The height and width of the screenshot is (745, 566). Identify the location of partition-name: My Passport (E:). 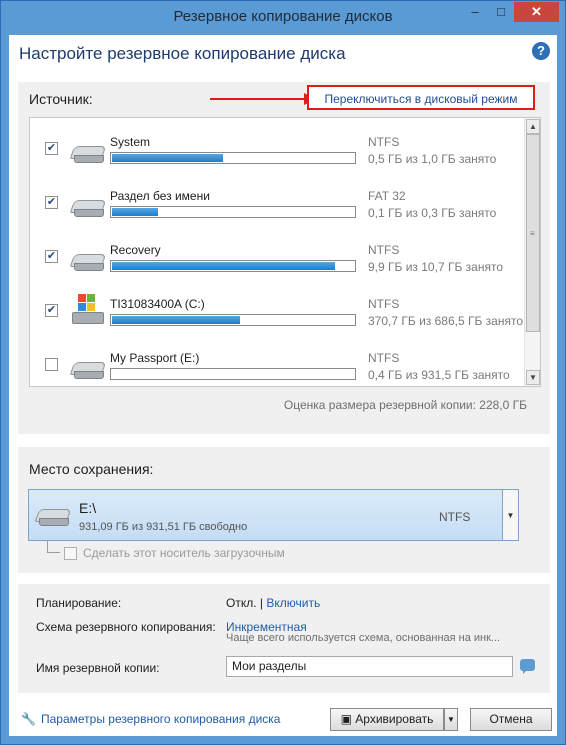
(155, 358).